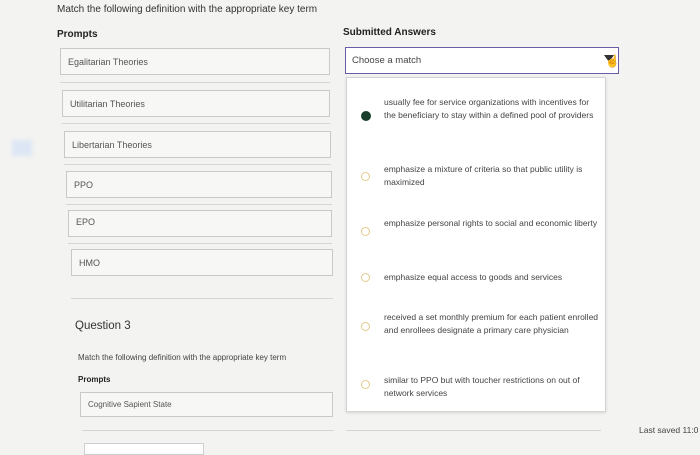 This screenshot has height=455, width=700. I want to click on highlight-mark, so click(22, 148).